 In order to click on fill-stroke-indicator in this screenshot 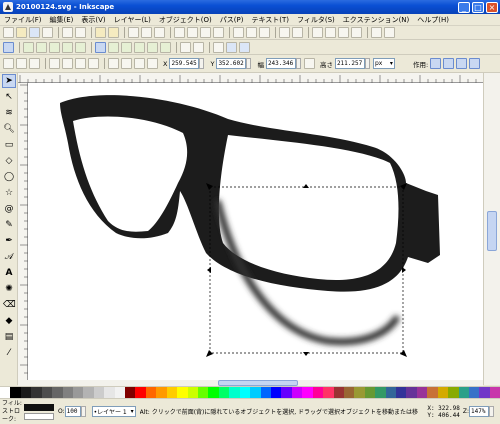, I will do `click(39, 412)`.